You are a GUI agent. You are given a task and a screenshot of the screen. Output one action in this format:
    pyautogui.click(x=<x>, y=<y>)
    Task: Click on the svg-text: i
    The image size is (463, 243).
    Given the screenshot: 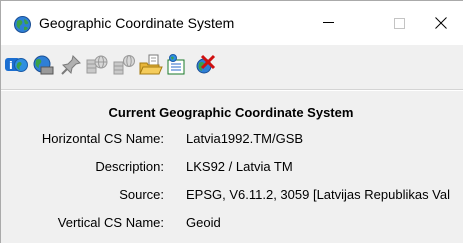 What is the action you would take?
    pyautogui.click(x=11, y=65)
    